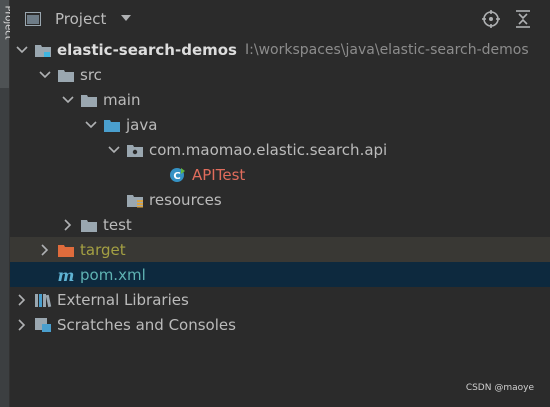  What do you see at coordinates (7, 203) in the screenshot?
I see `left-tool-stripe: Project` at bounding box center [7, 203].